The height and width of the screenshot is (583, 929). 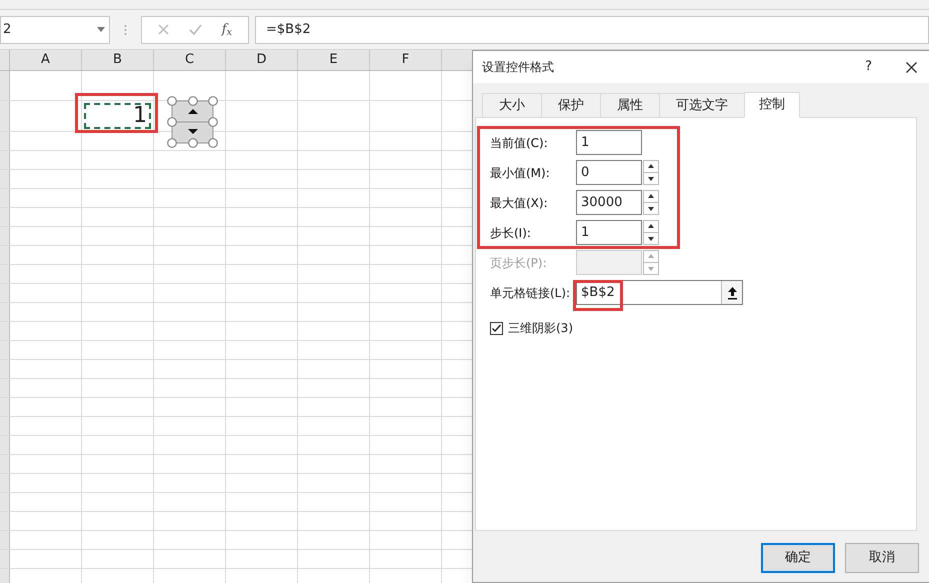 What do you see at coordinates (519, 203) in the screenshot?
I see `field-label: 最大值(X):` at bounding box center [519, 203].